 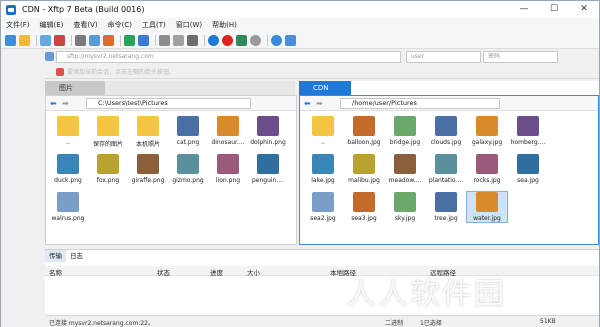 I want to click on col-size: 大小, so click(x=253, y=272).